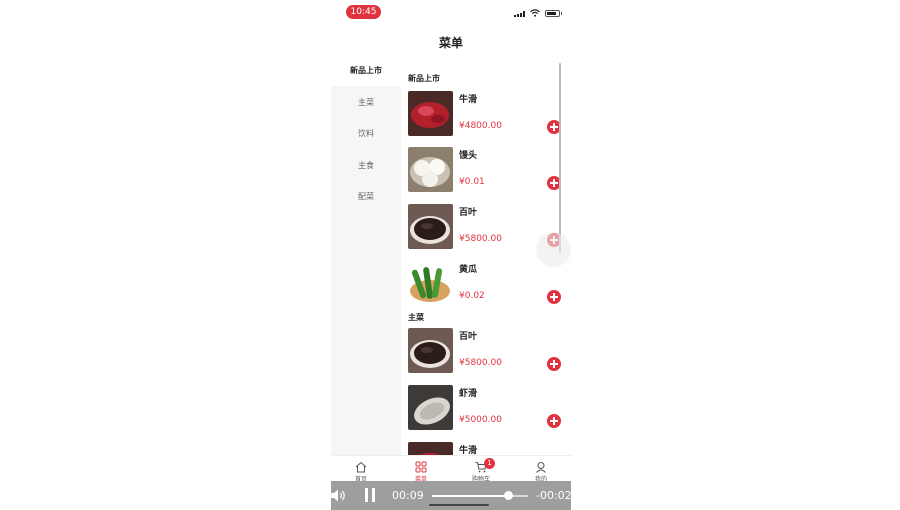 This screenshot has height=510, width=900. I want to click on page-title: 菜单, so click(450, 43).